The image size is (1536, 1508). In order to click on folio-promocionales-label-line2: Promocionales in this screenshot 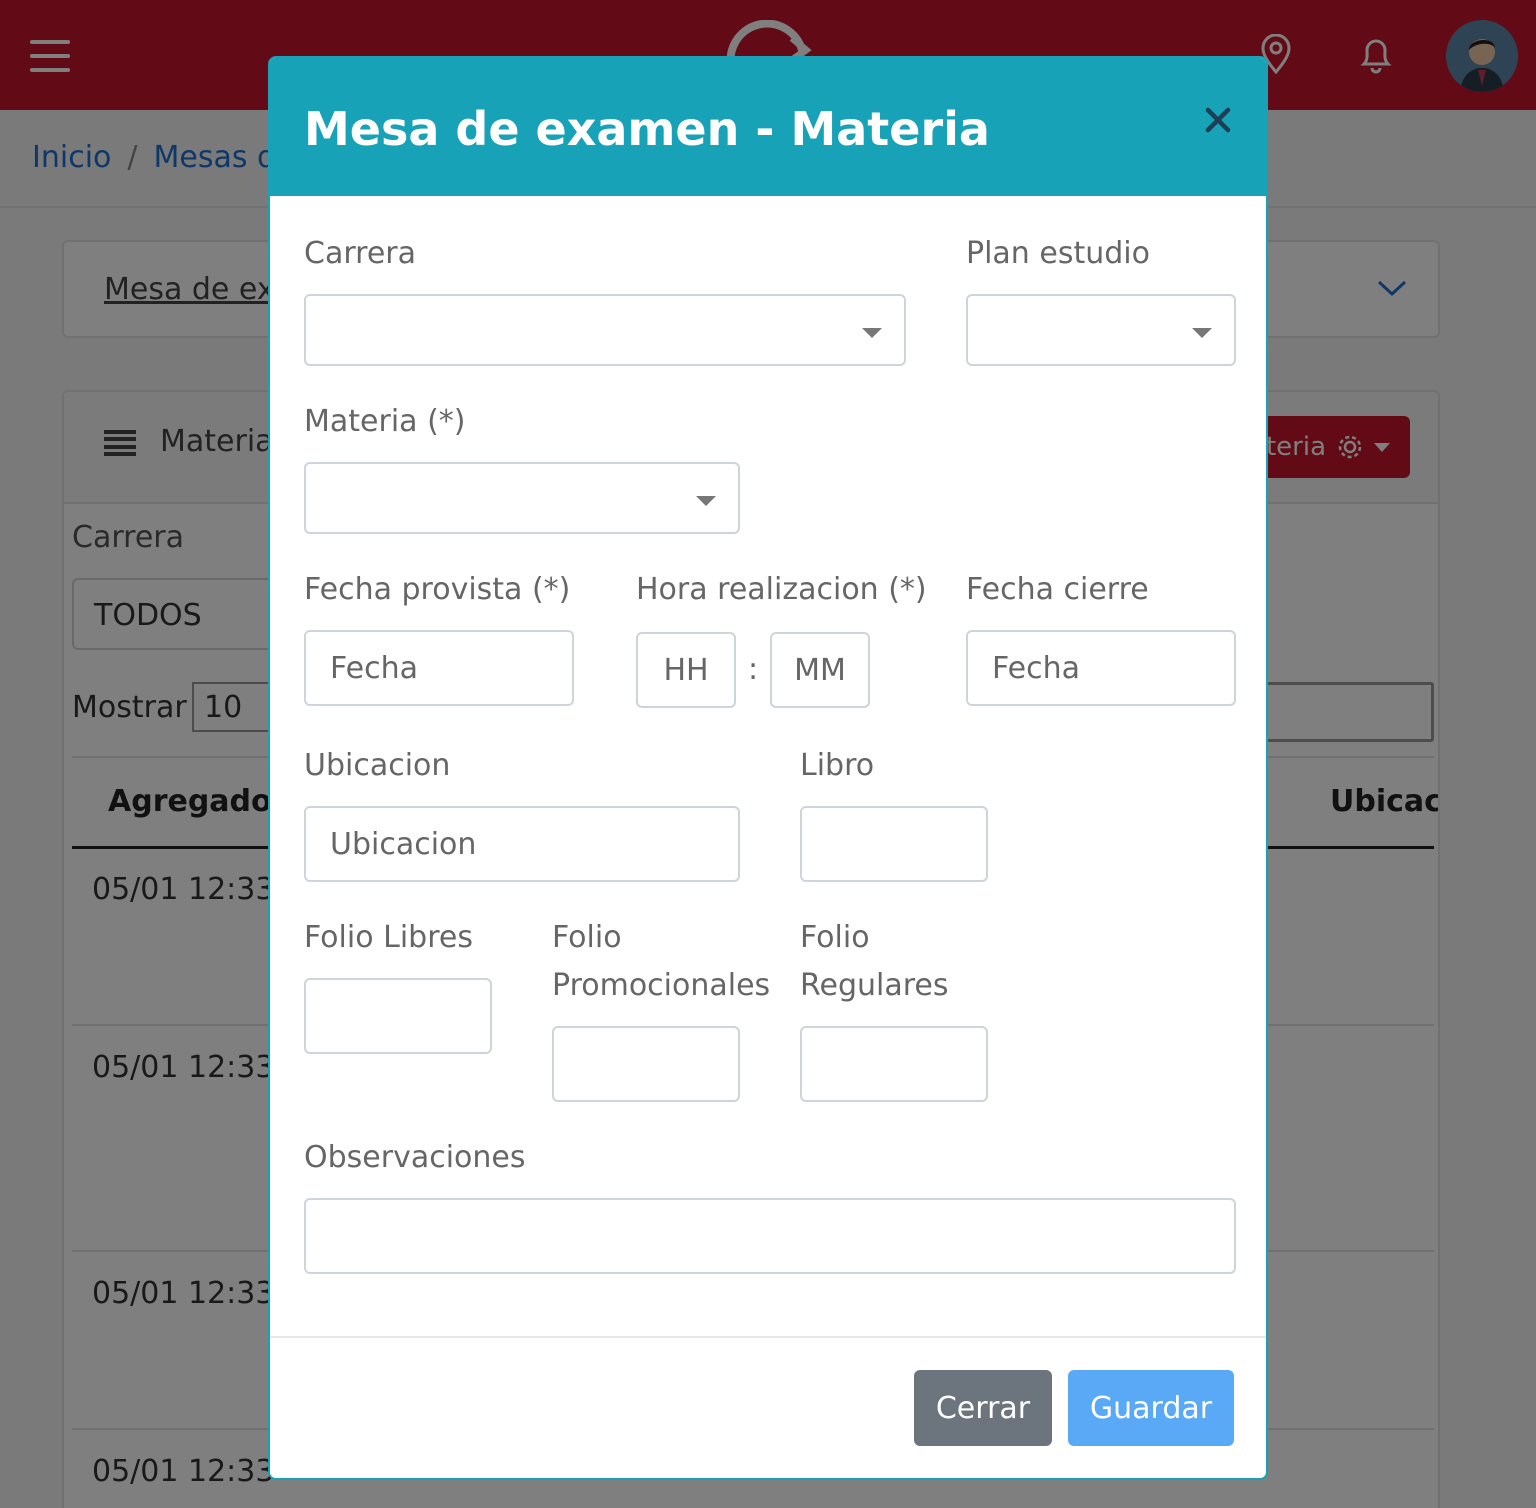, I will do `click(661, 985)`.